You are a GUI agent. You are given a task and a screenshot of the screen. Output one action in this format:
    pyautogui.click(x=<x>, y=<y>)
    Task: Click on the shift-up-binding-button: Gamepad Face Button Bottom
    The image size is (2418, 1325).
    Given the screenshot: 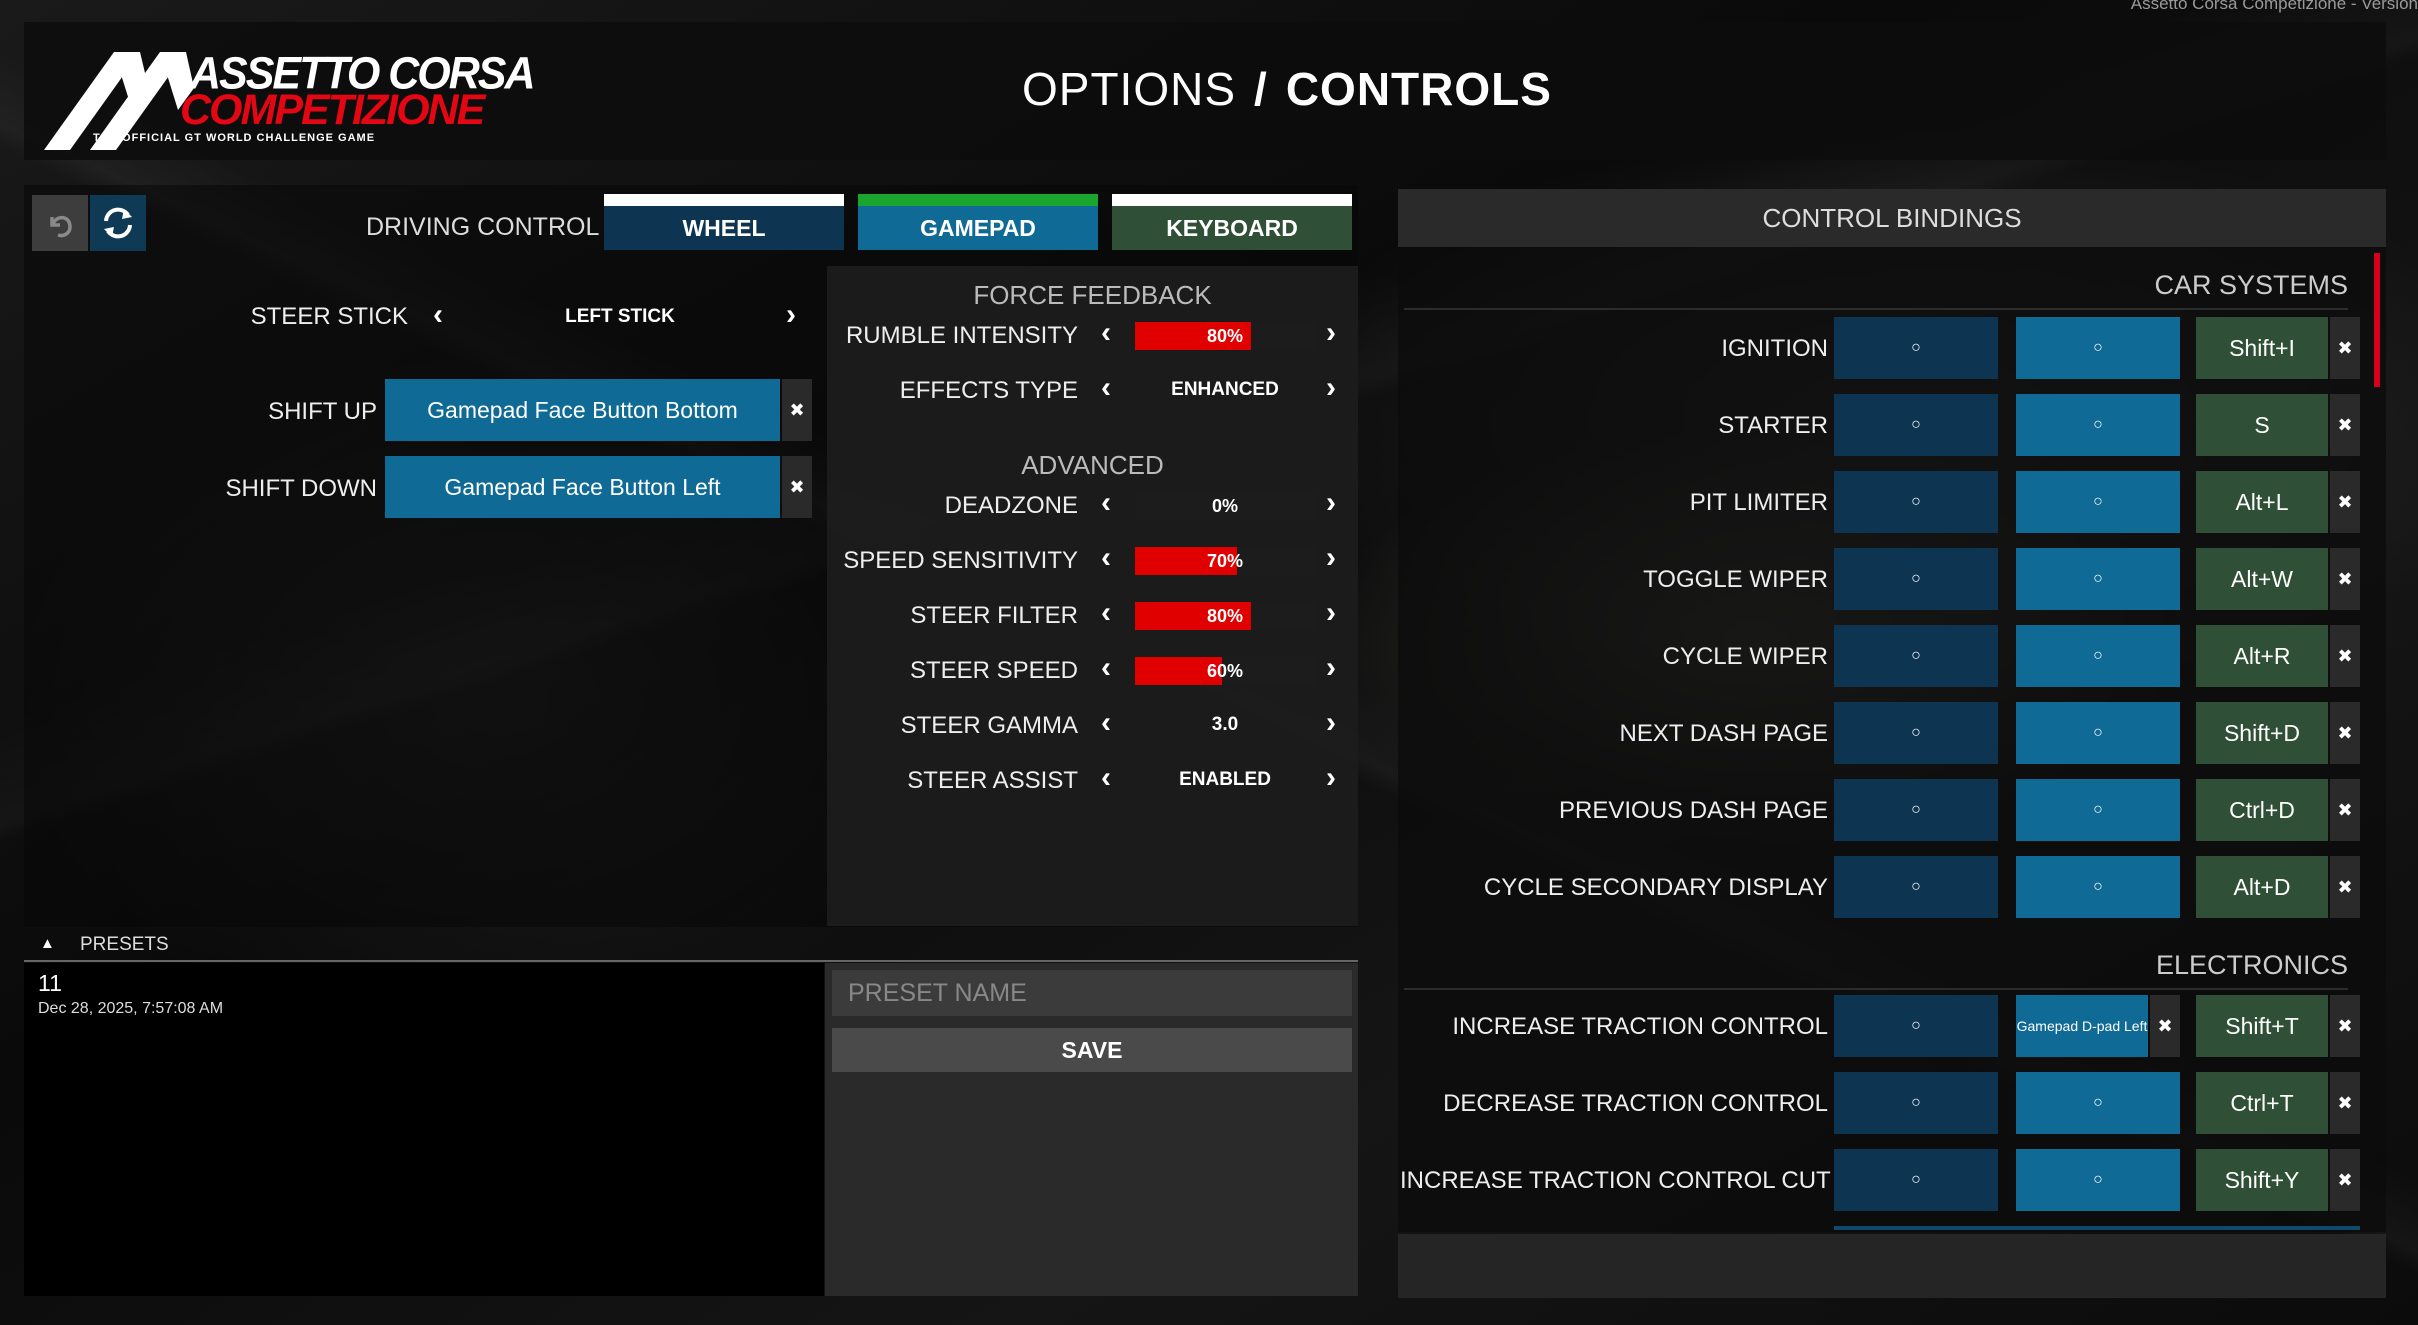 What is the action you would take?
    pyautogui.click(x=582, y=410)
    